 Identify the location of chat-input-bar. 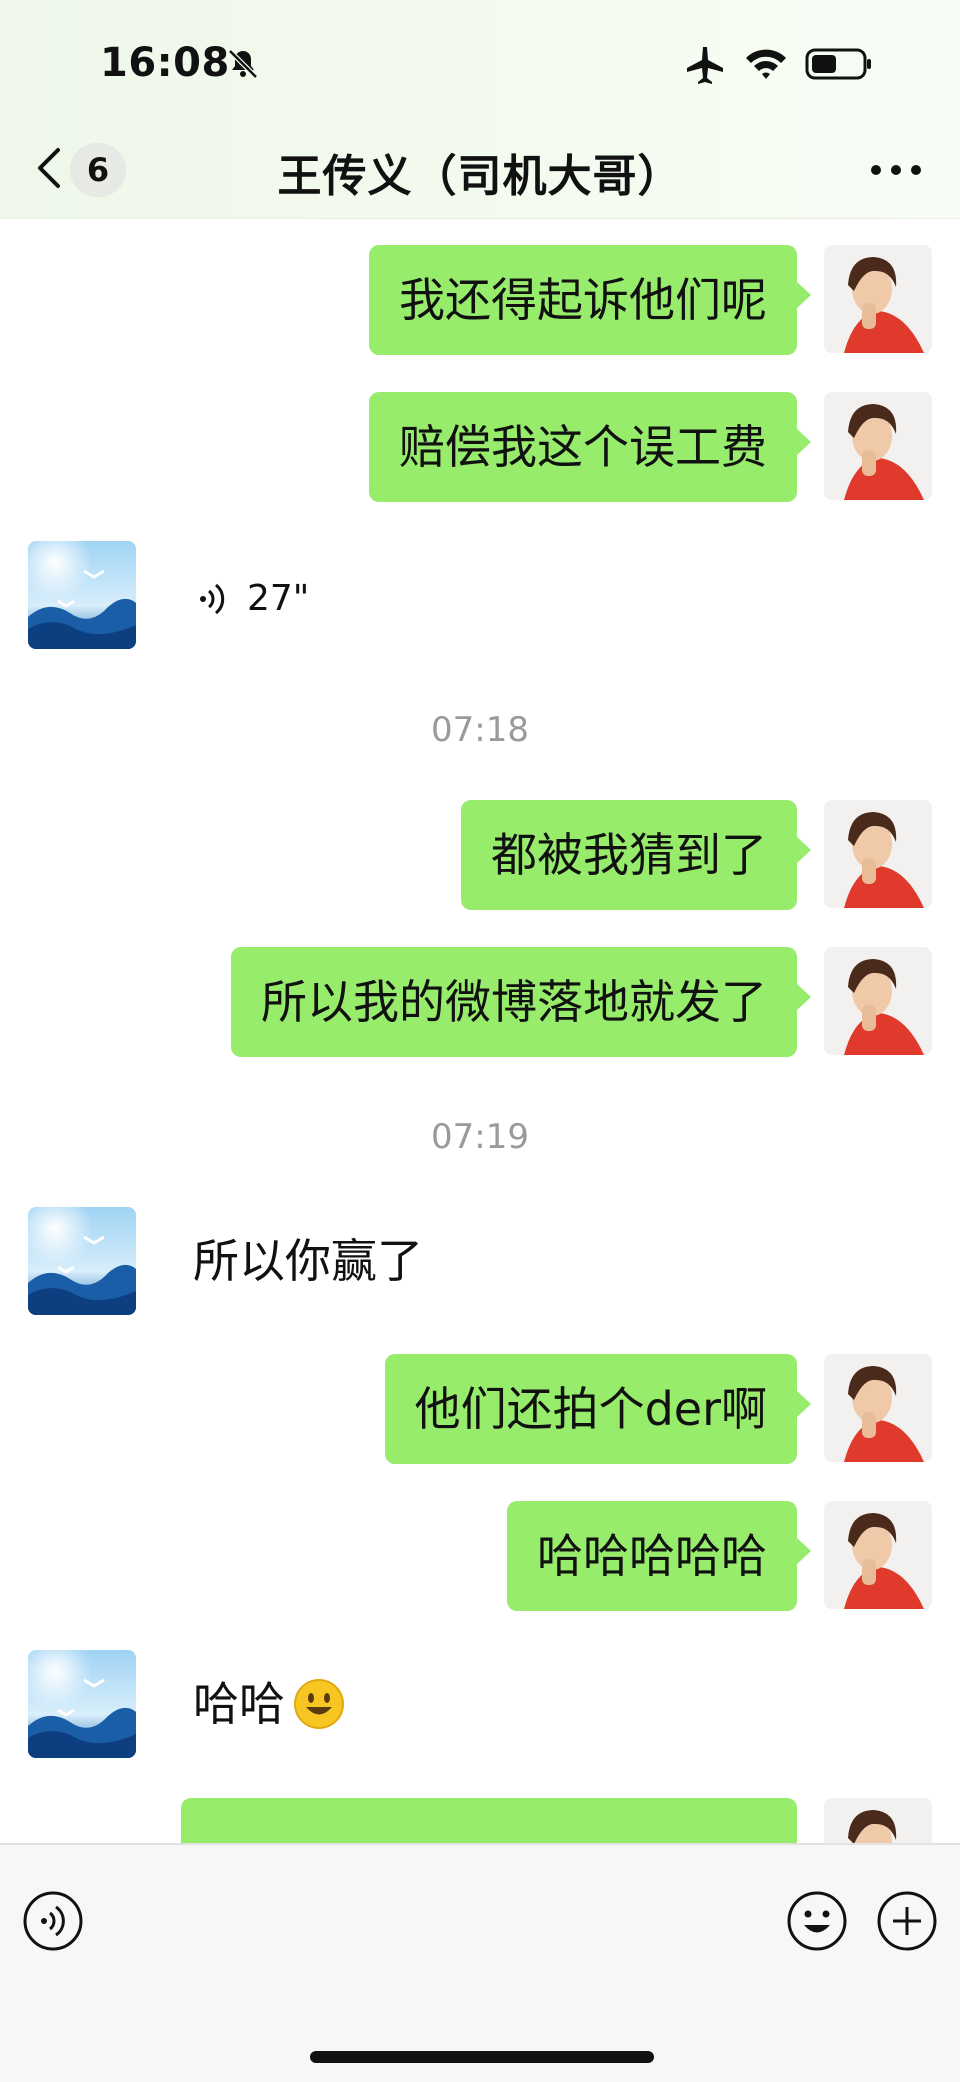
(480, 1962).